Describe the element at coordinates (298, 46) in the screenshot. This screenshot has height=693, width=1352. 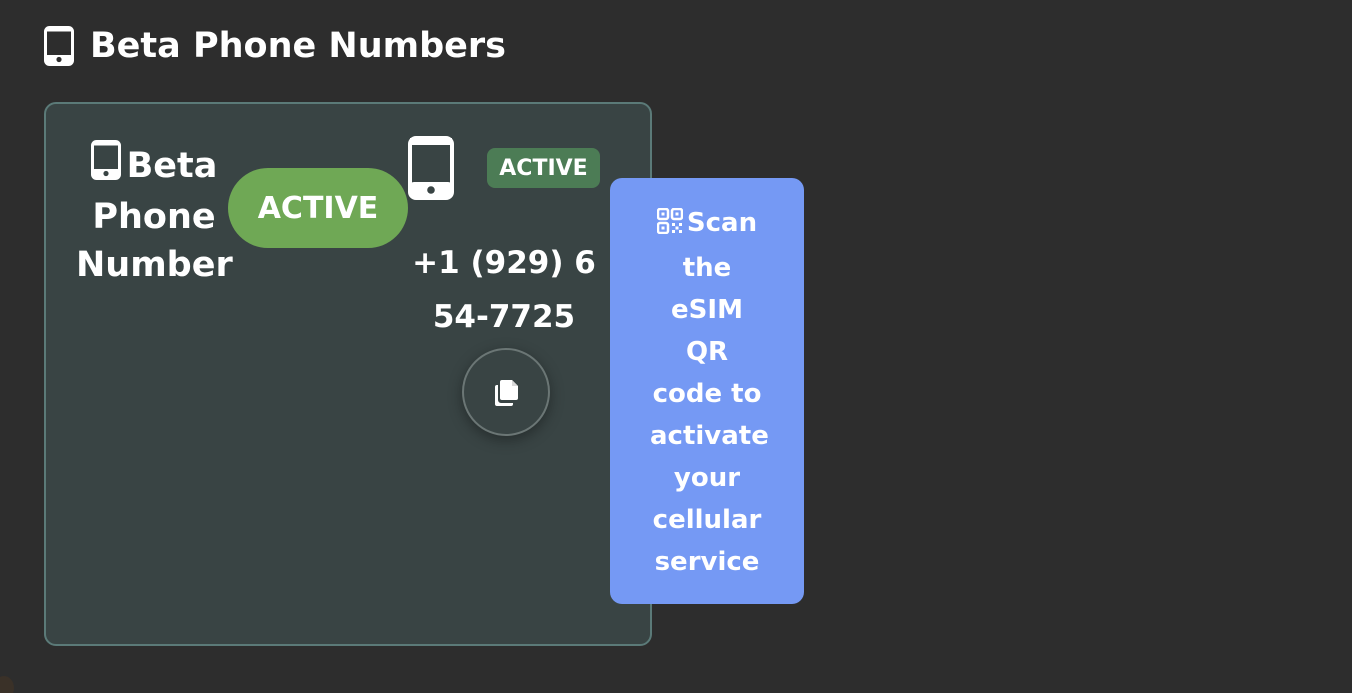
I see `page-title-text: Beta Phone Numbers` at that location.